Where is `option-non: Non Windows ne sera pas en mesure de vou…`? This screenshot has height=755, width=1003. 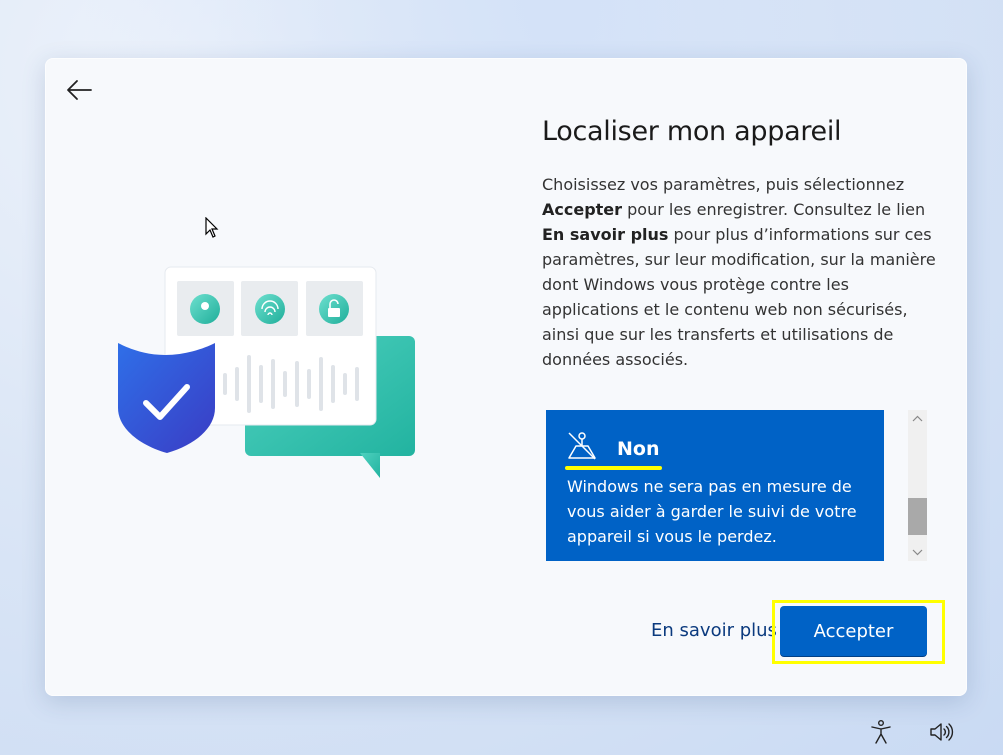
option-non: Non Windows ne sera pas en mesure de vou… is located at coordinates (715, 485).